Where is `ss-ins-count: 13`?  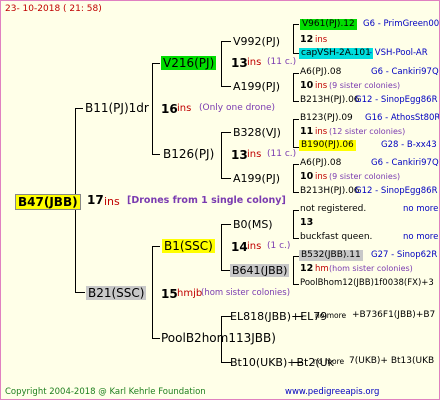
ss-ins-count: 13 is located at coordinates (239, 63).